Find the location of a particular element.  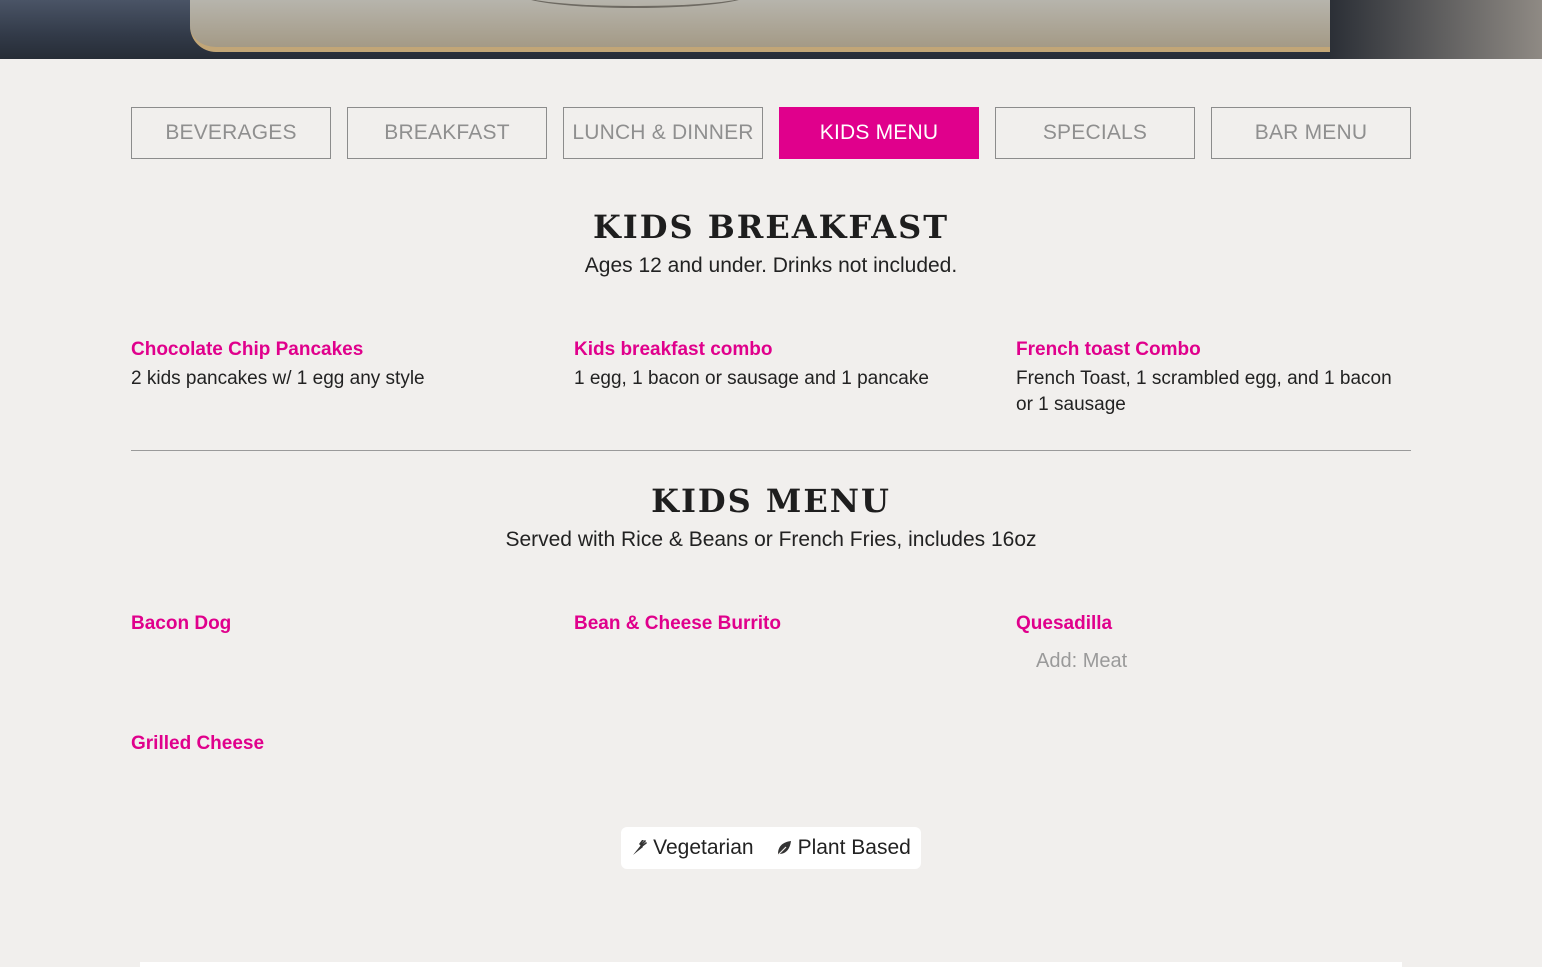

diet-legend: Vegetarian Plant Based is located at coordinates (771, 848).